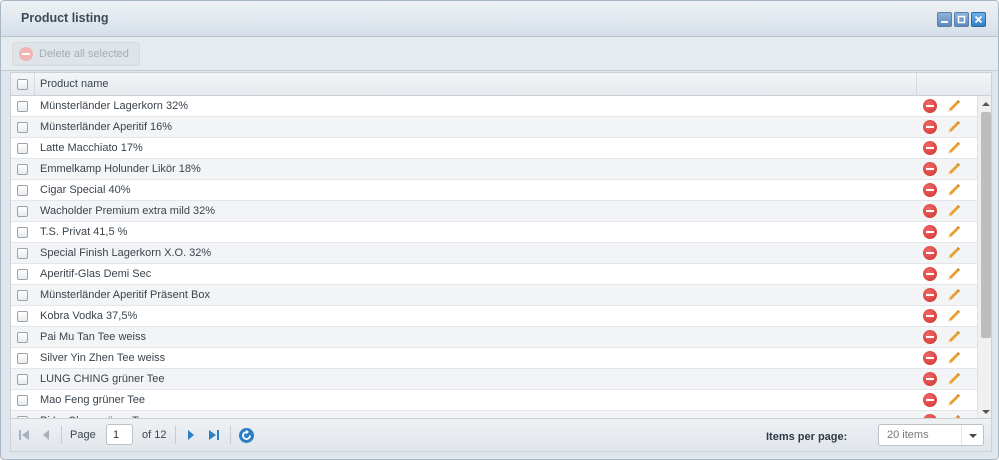 The image size is (999, 460). I want to click on maximize-icon, so click(961, 19).